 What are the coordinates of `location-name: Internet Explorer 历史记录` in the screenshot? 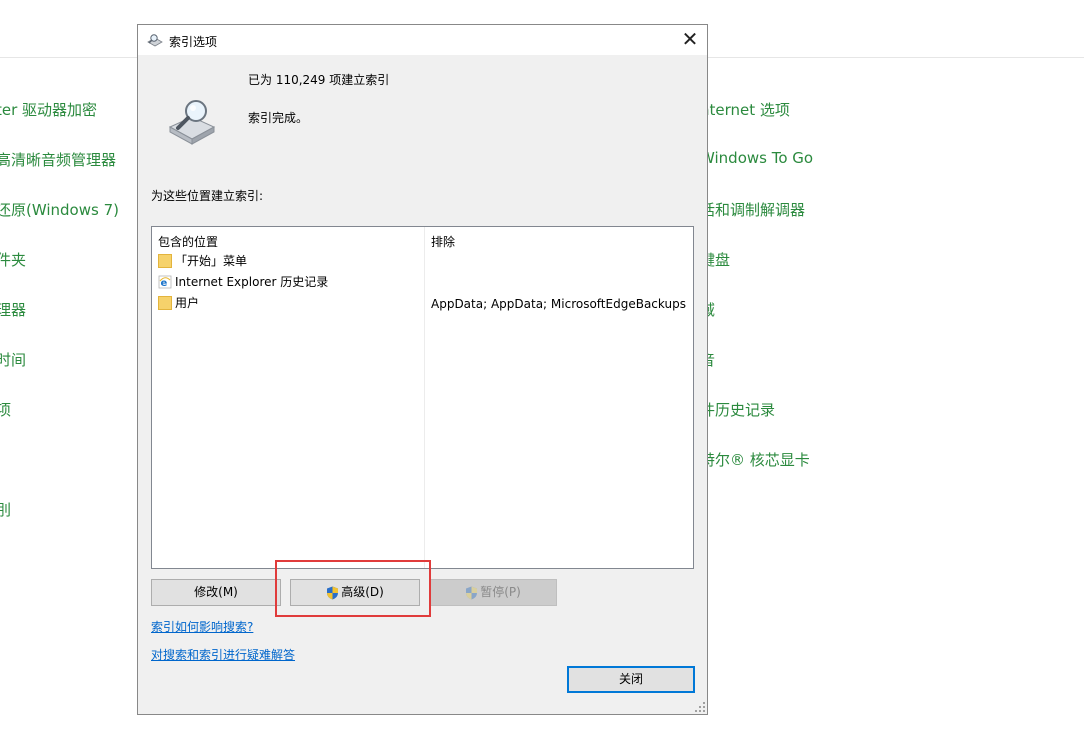 It's located at (252, 282).